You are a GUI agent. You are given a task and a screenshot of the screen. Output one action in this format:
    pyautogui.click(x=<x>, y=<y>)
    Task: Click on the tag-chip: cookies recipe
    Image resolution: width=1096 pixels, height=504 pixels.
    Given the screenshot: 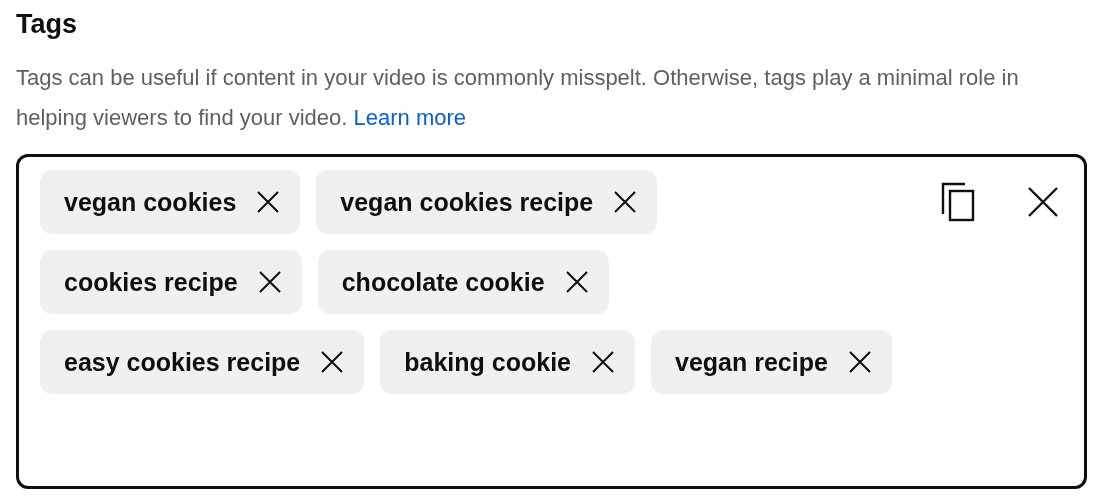 What is the action you would take?
    pyautogui.click(x=171, y=282)
    